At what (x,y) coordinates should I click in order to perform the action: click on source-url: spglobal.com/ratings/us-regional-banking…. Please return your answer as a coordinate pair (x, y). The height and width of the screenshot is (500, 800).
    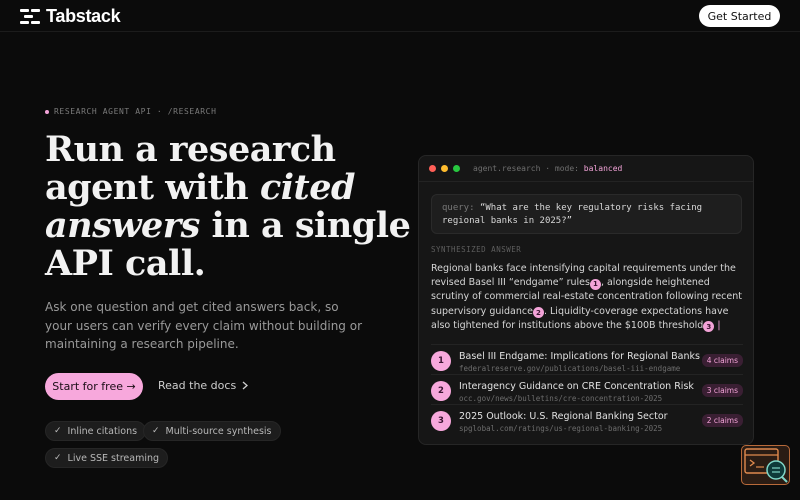
    Looking at the image, I should click on (561, 428).